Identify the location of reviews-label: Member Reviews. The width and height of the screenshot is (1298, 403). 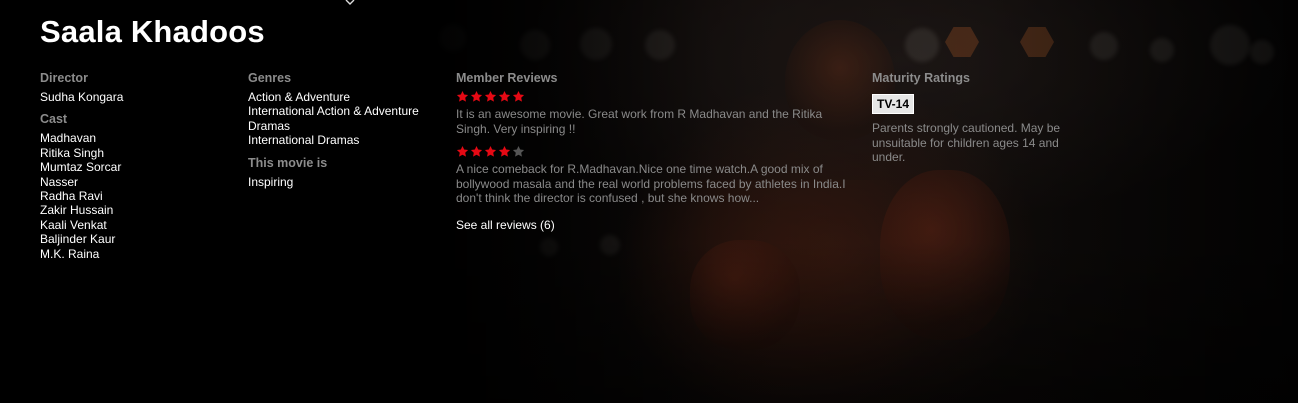
(507, 78).